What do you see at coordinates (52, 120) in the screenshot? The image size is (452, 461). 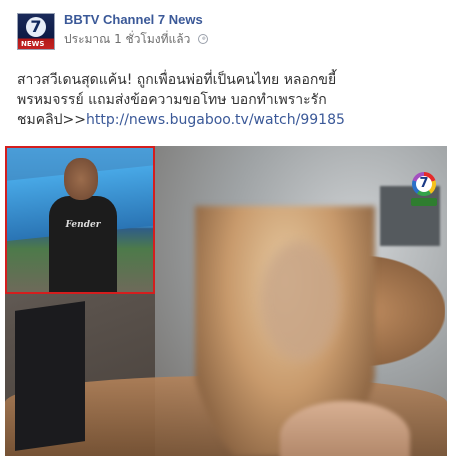 I see `post-text-prefix: ชมคลิป>>` at bounding box center [52, 120].